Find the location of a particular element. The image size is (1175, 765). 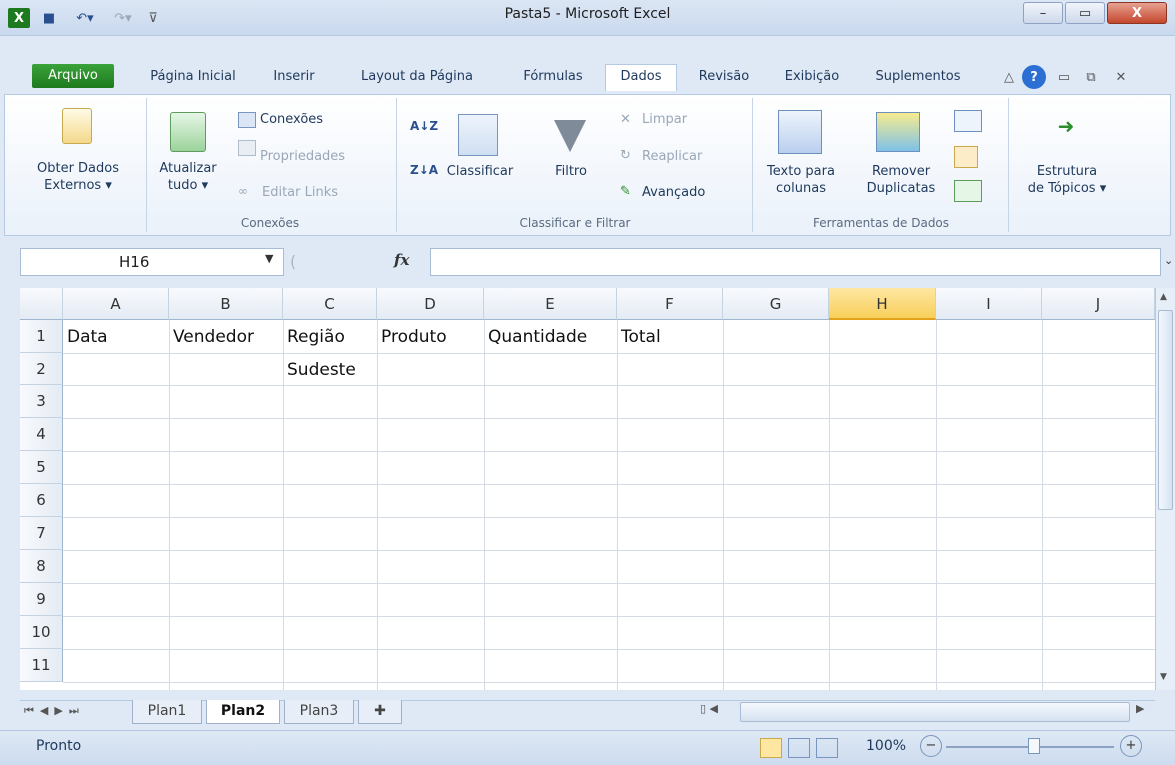

row-header-6: 6 is located at coordinates (41, 500).